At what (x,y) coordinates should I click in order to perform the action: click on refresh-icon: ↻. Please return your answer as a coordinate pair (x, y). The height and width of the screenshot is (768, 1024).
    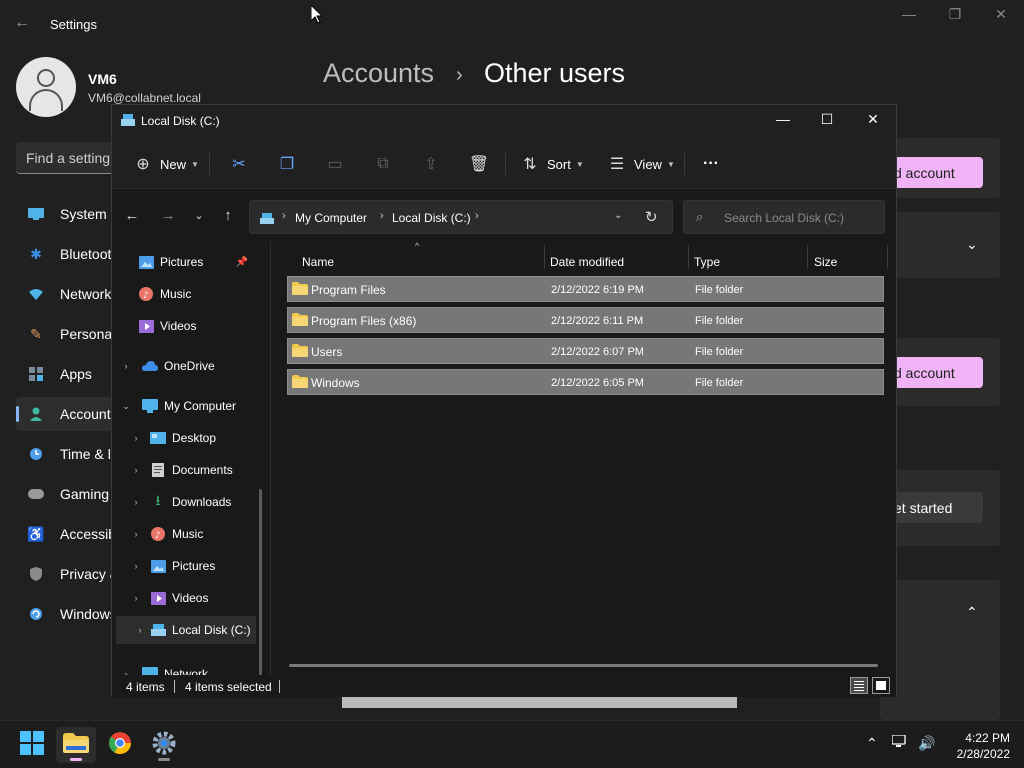
    Looking at the image, I should click on (651, 217).